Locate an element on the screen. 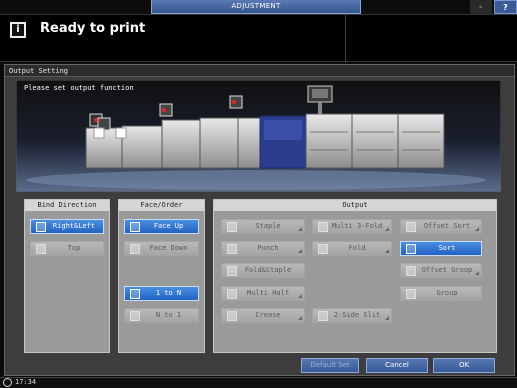  bind-direction-title: Bind Direction is located at coordinates (67, 205).